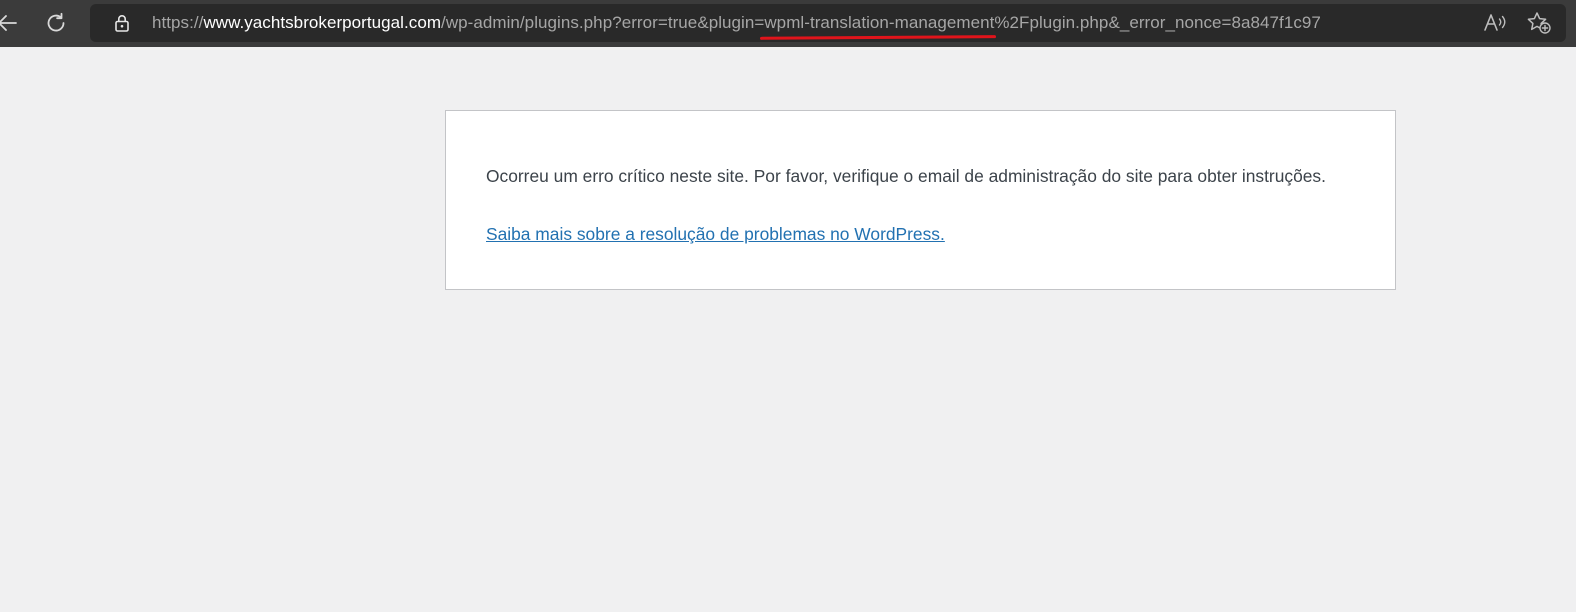 Image resolution: width=1576 pixels, height=612 pixels. Describe the element at coordinates (322, 22) in the screenshot. I see `url-host: www.yachtsbrokerportugal.com` at that location.